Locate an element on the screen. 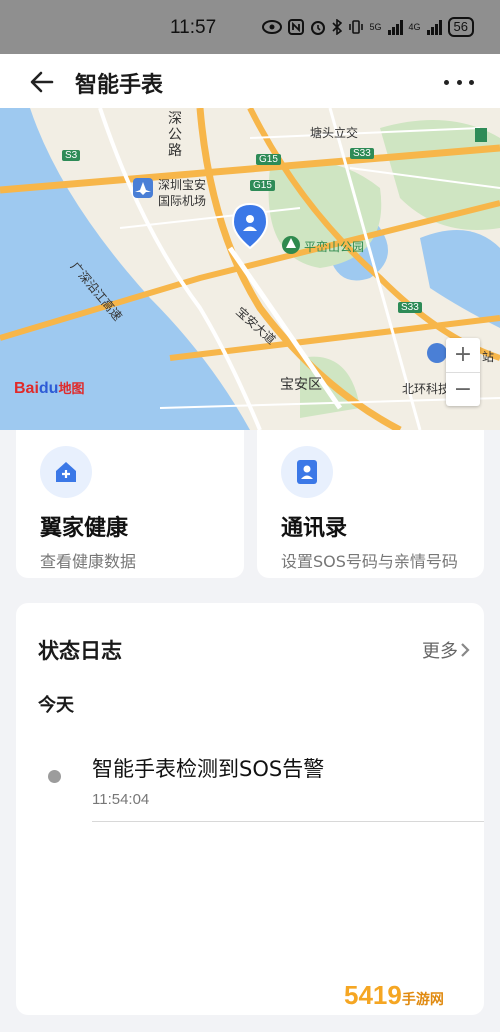 This screenshot has width=500, height=1032. bluetooth-icon is located at coordinates (336, 27).